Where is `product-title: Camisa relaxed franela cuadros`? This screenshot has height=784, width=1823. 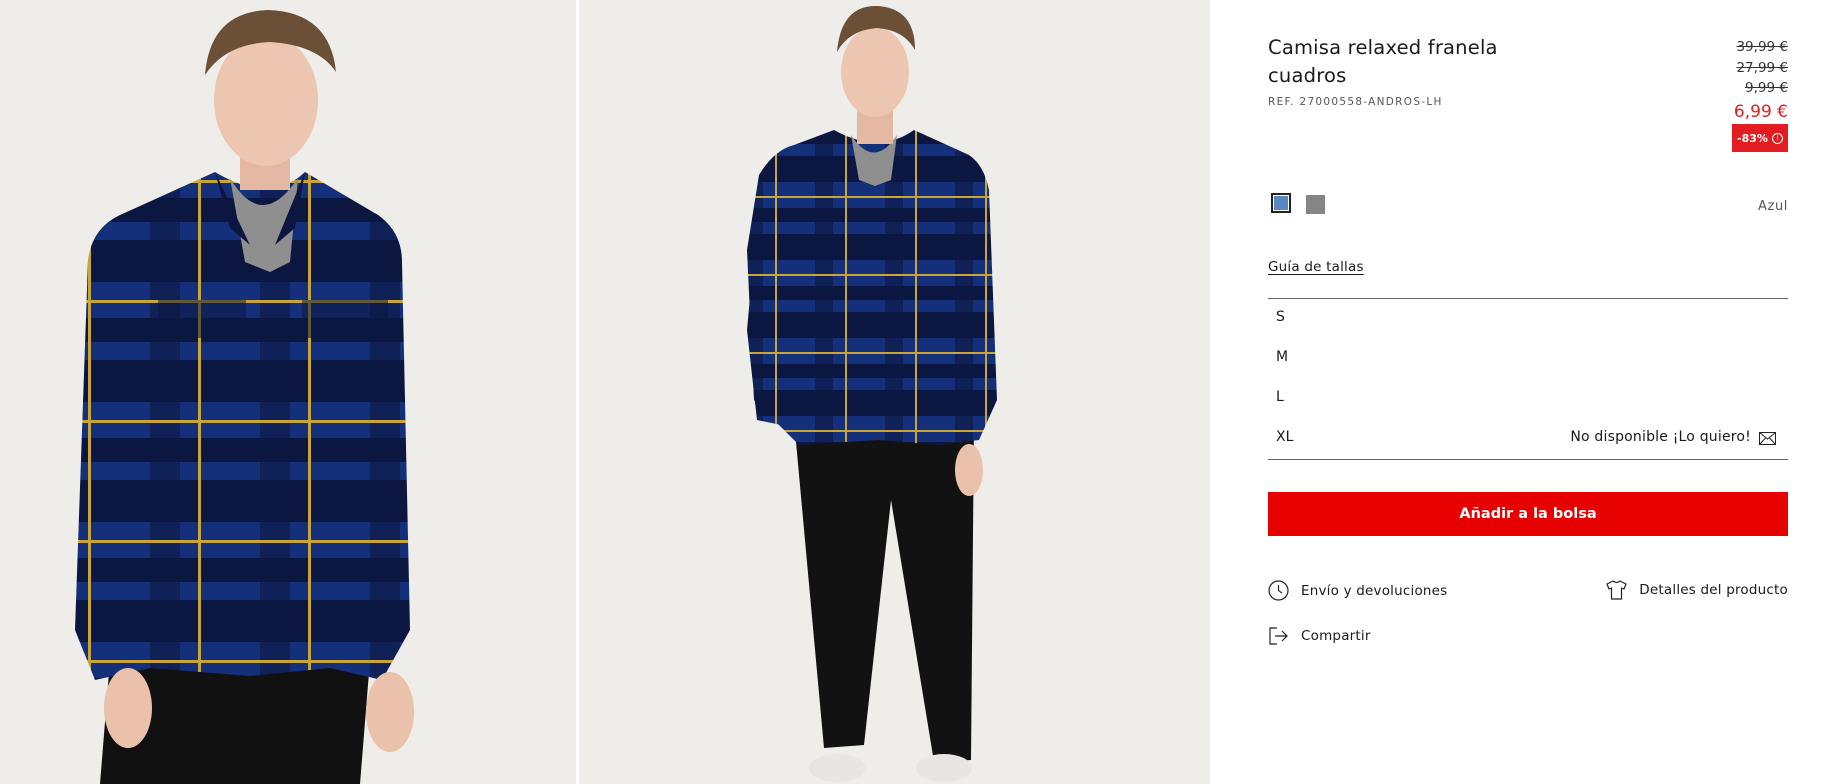
product-title: Camisa relaxed franela cuadros is located at coordinates (1383, 61).